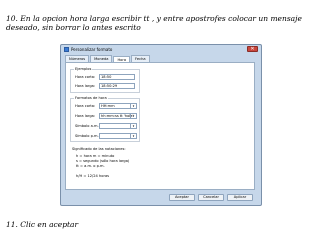 This screenshot has height=240, width=320. I want to click on long-time-format-value: hh:mm:ss tt 'hola', so click(117, 116).